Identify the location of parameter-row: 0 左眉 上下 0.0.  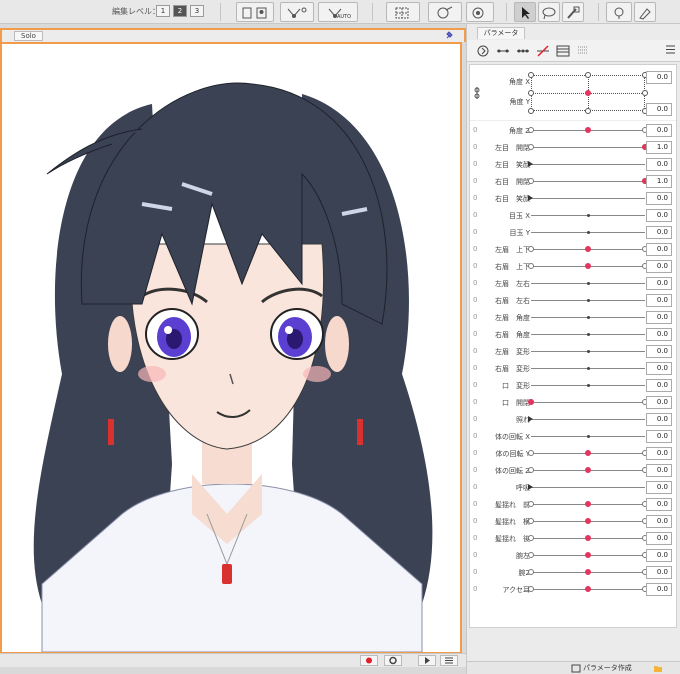
(573, 249).